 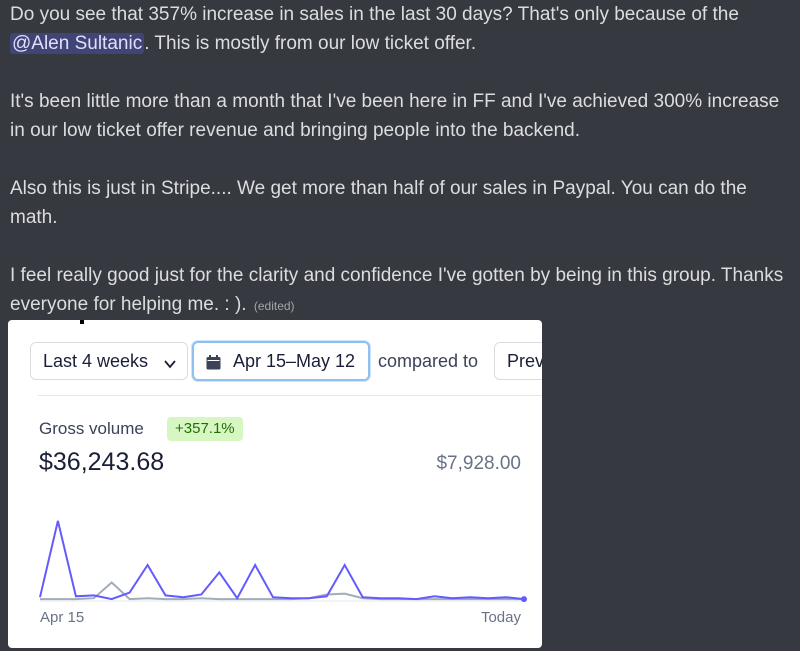 What do you see at coordinates (294, 360) in the screenshot?
I see `date-range-label: Apr 15–May 12` at bounding box center [294, 360].